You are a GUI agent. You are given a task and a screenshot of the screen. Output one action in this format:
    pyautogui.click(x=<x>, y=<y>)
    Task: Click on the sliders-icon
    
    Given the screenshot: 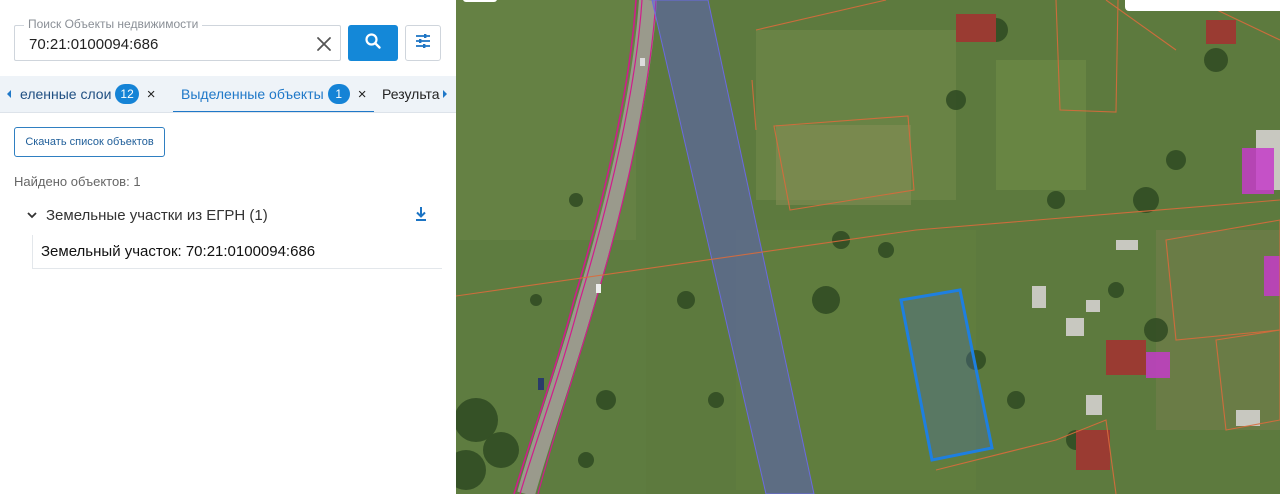 What is the action you would take?
    pyautogui.click(x=423, y=43)
    